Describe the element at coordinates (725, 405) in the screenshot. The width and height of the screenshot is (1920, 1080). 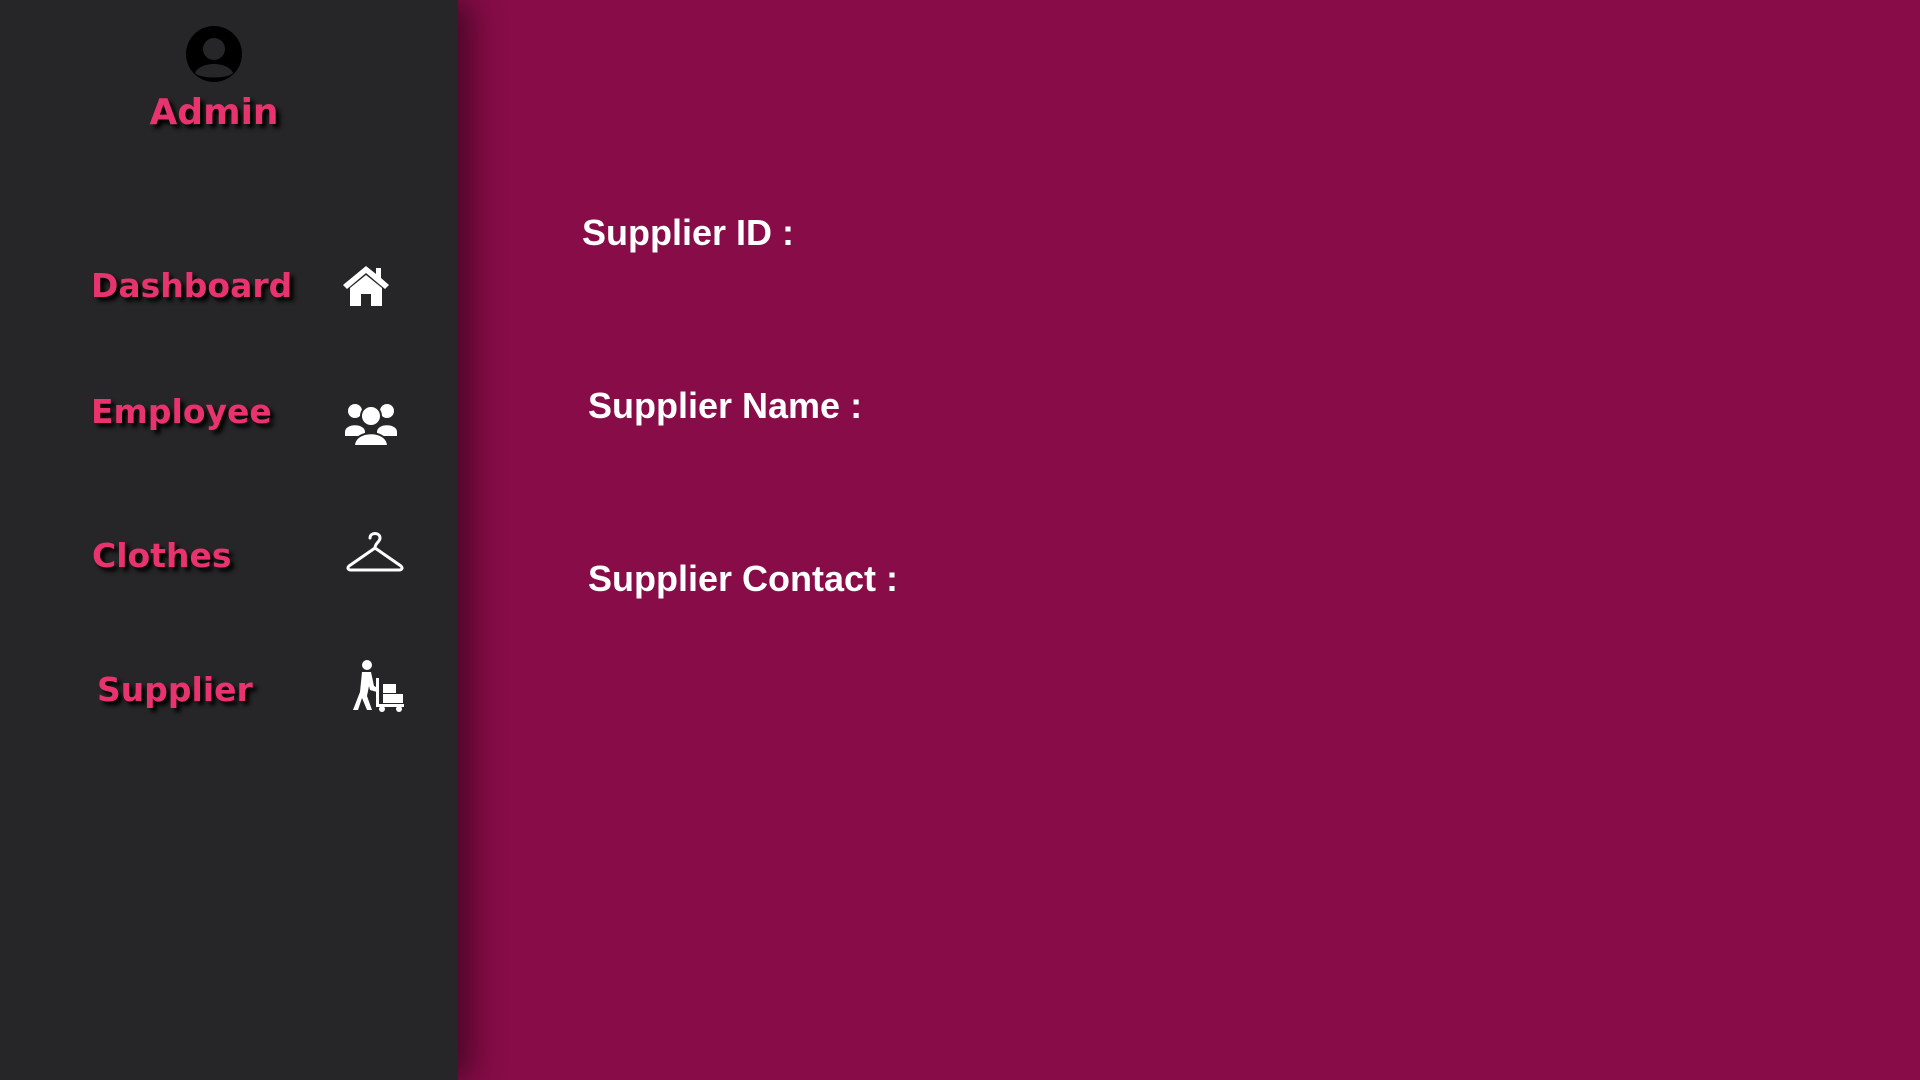
I see `supplier-name-label: Supplier Name :` at that location.